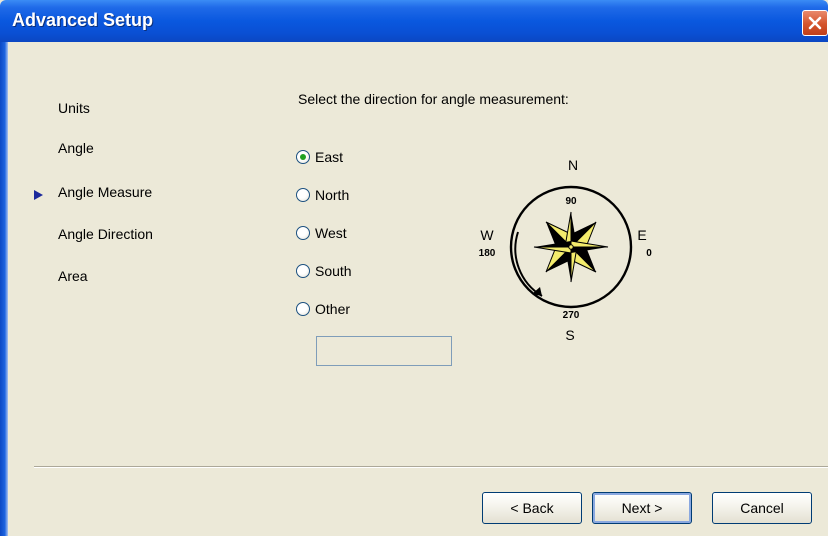 The width and height of the screenshot is (828, 536). I want to click on button-separator, so click(431, 467).